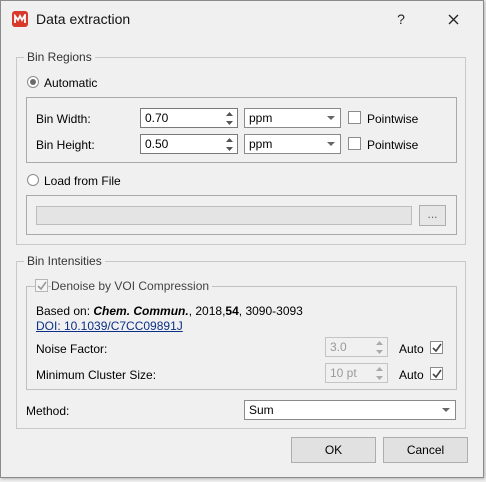 Image resolution: width=486 pixels, height=482 pixels. Describe the element at coordinates (241, 130) in the screenshot. I see `automatic-settings-box` at that location.